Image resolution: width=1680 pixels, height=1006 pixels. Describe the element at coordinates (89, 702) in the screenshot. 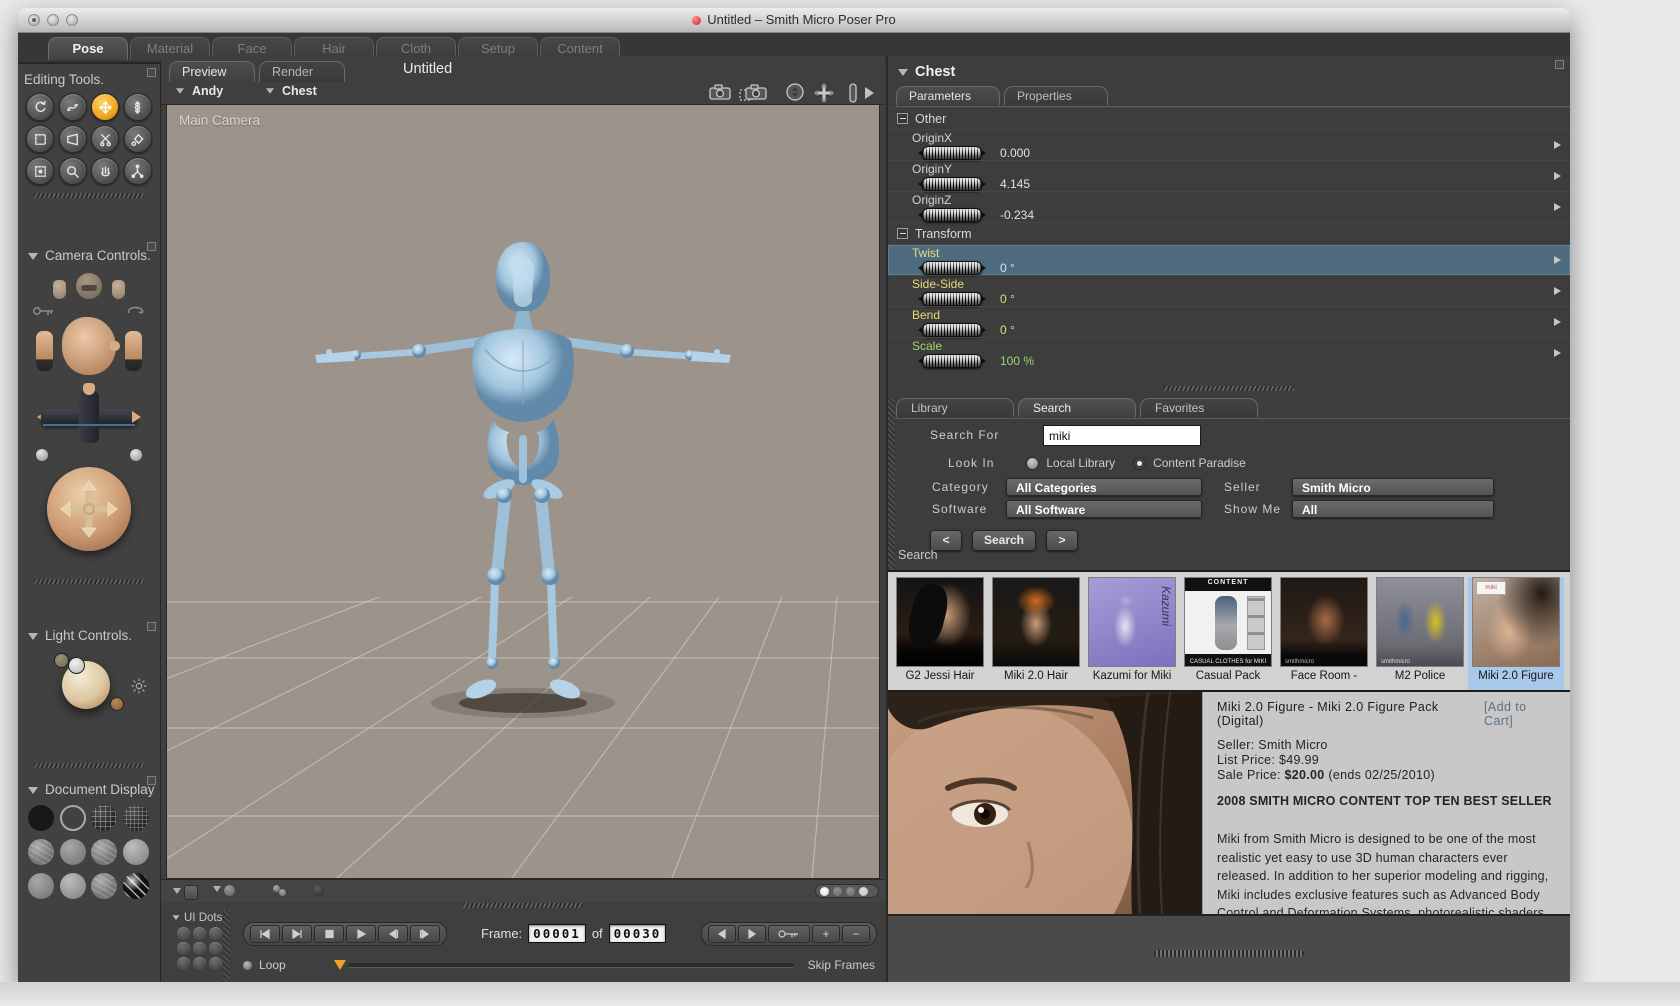

I see `light-controls-art` at that location.